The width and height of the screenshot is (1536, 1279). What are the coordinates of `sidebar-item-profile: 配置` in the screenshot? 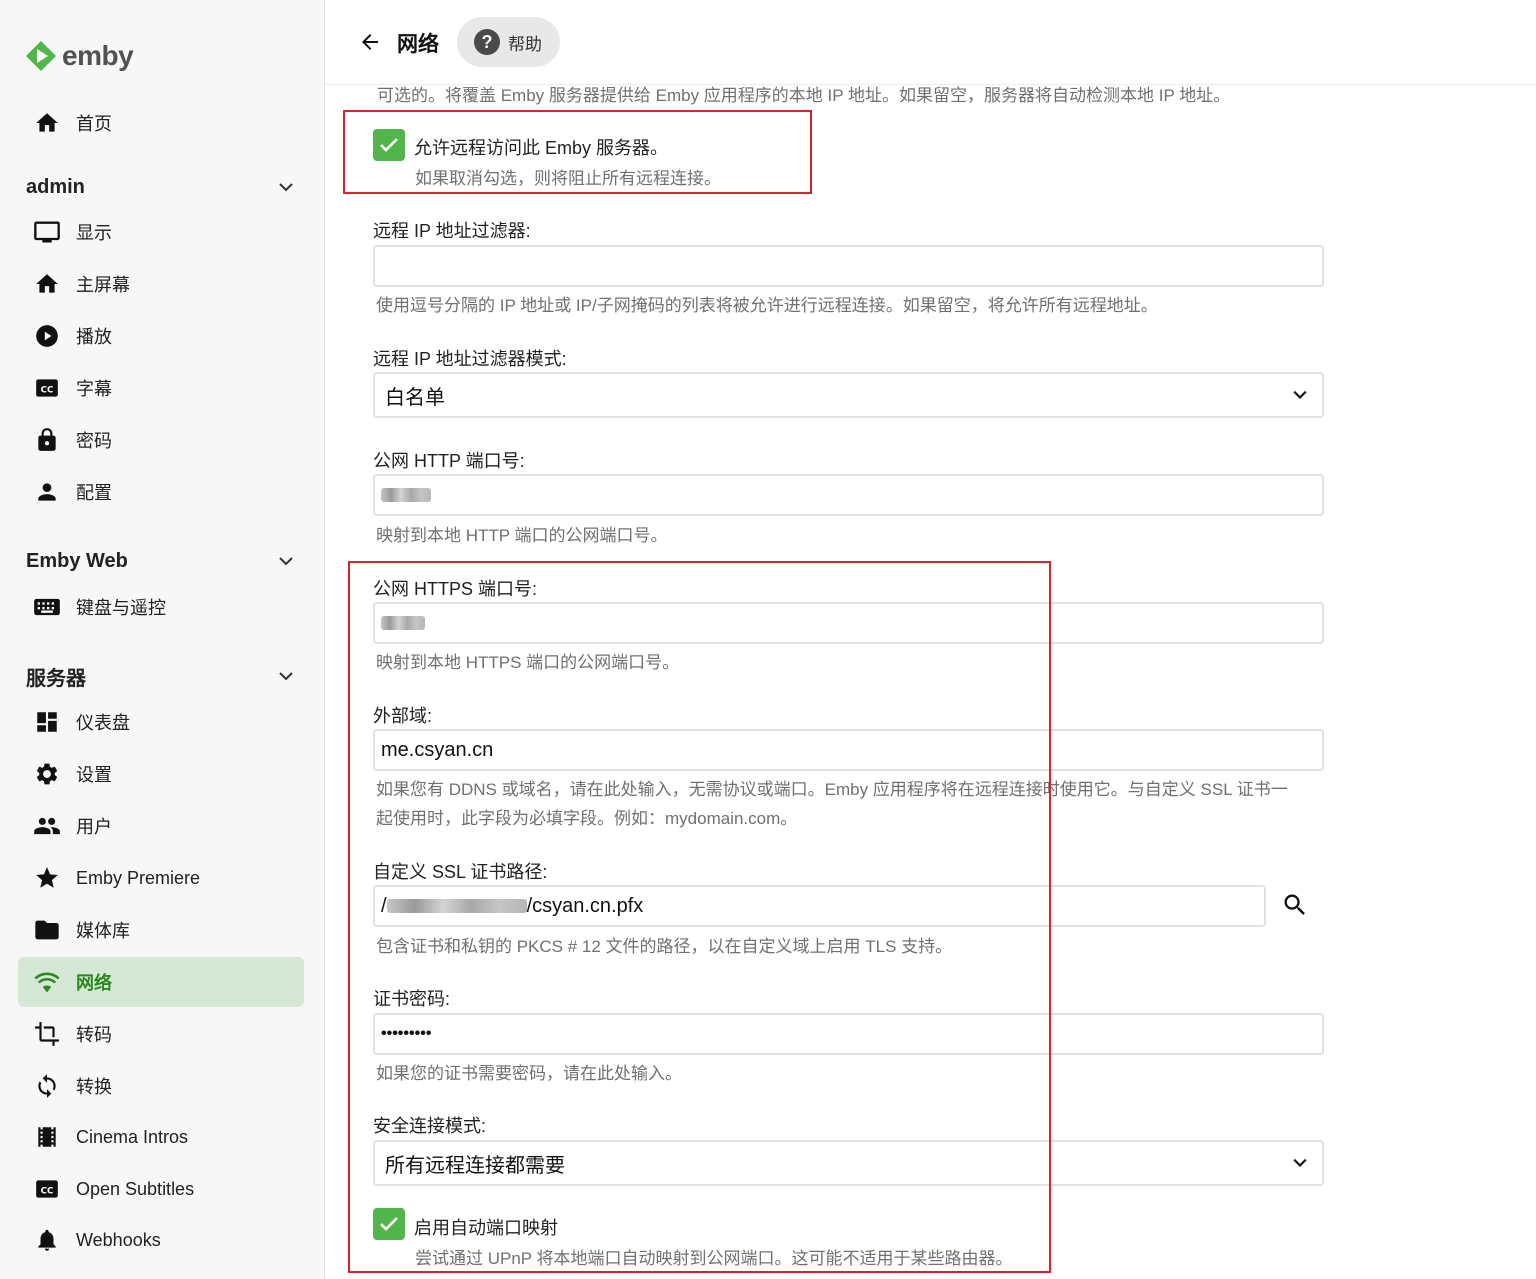 It's located at (161, 492).